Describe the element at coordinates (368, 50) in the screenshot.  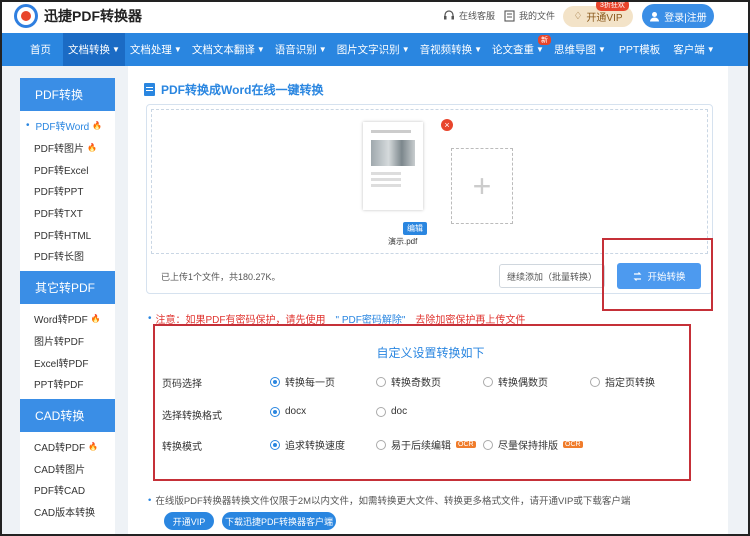
I see `nav-label: 图片文字识别` at that location.